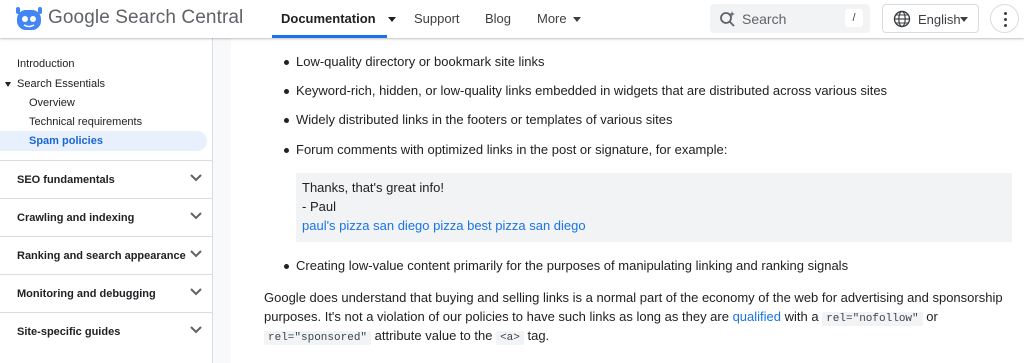  What do you see at coordinates (872, 319) in the screenshot?
I see `code-rel-nofollow: rel="nofollow"` at bounding box center [872, 319].